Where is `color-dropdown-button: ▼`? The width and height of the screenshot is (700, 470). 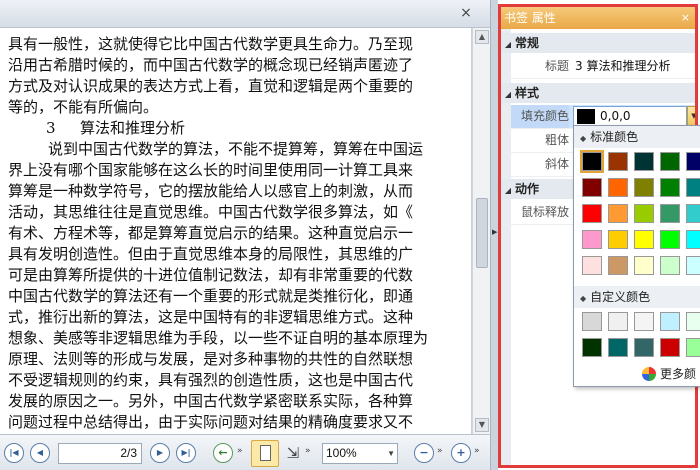 color-dropdown-button: ▼ is located at coordinates (691, 116).